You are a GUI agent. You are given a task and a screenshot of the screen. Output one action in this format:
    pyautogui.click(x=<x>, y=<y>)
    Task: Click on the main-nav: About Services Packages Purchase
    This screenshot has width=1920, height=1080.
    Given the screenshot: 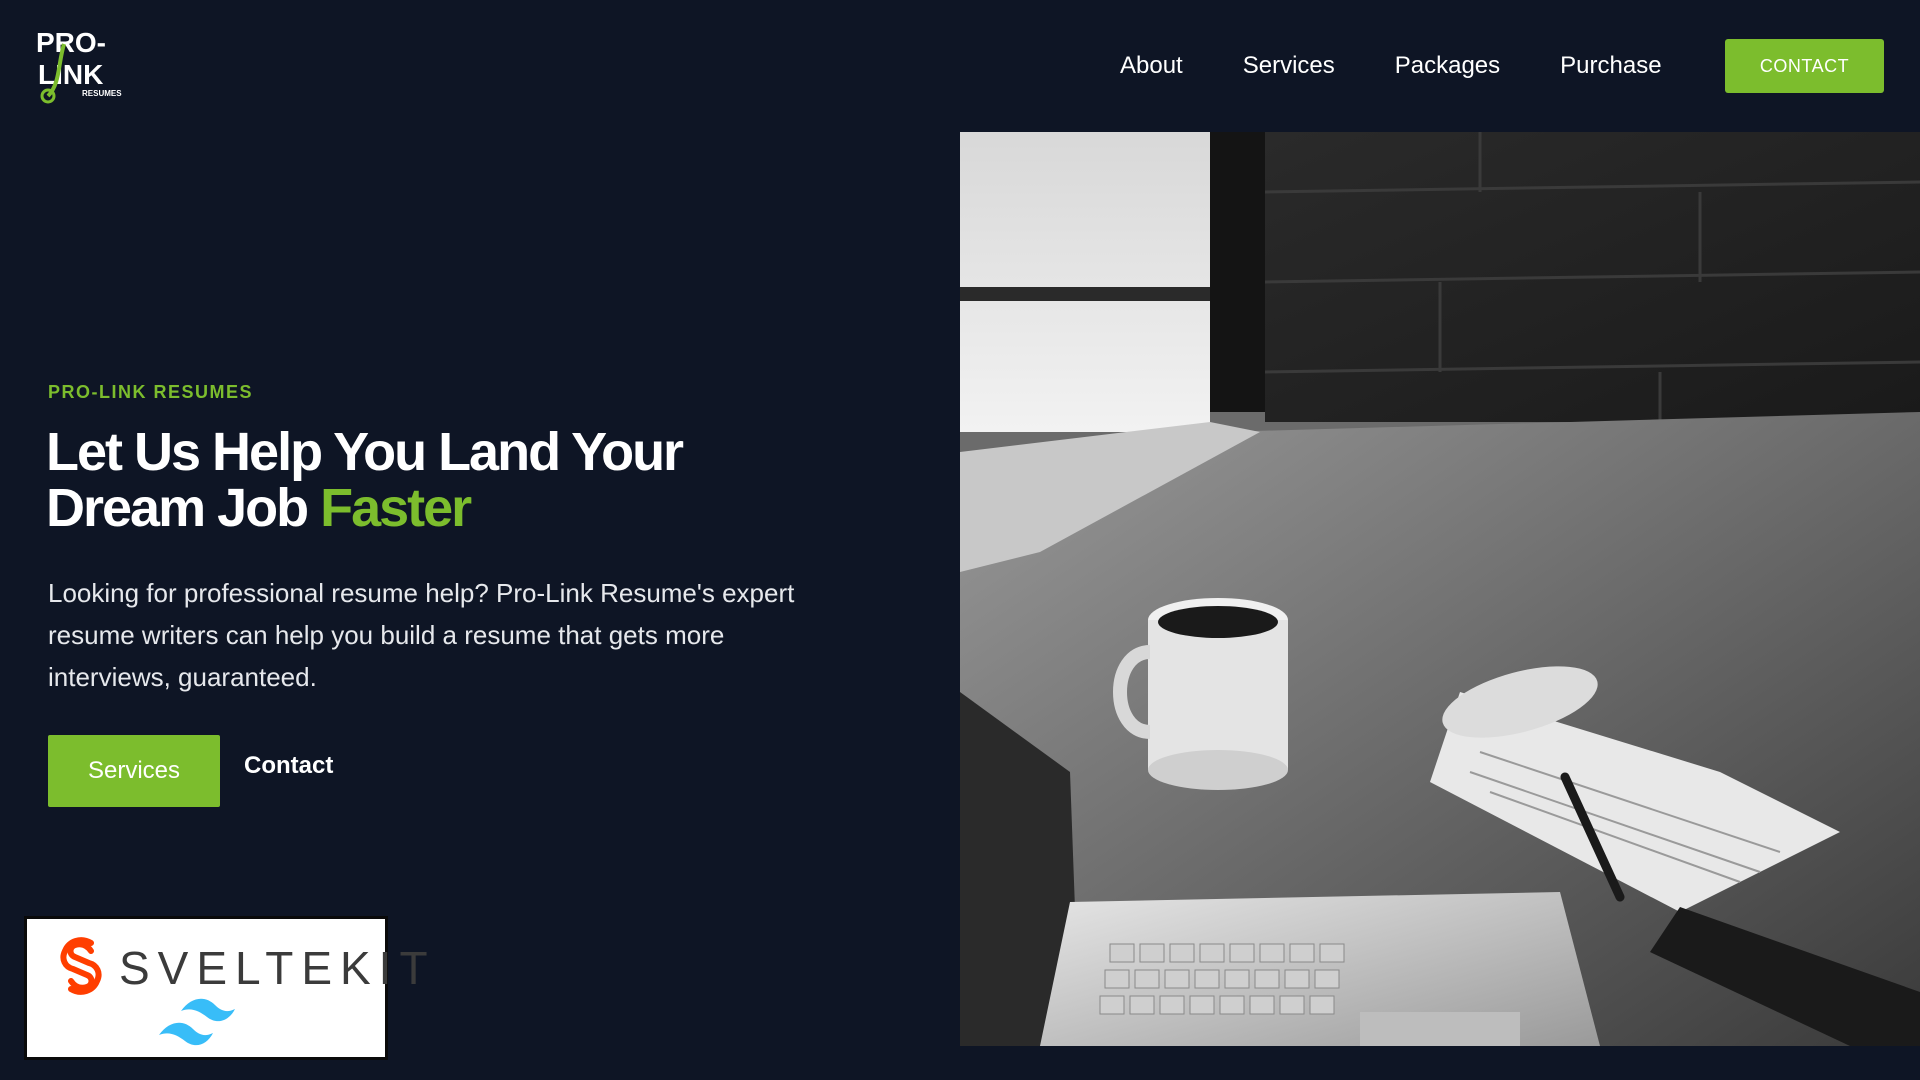 What is the action you would take?
    pyautogui.click(x=1391, y=66)
    